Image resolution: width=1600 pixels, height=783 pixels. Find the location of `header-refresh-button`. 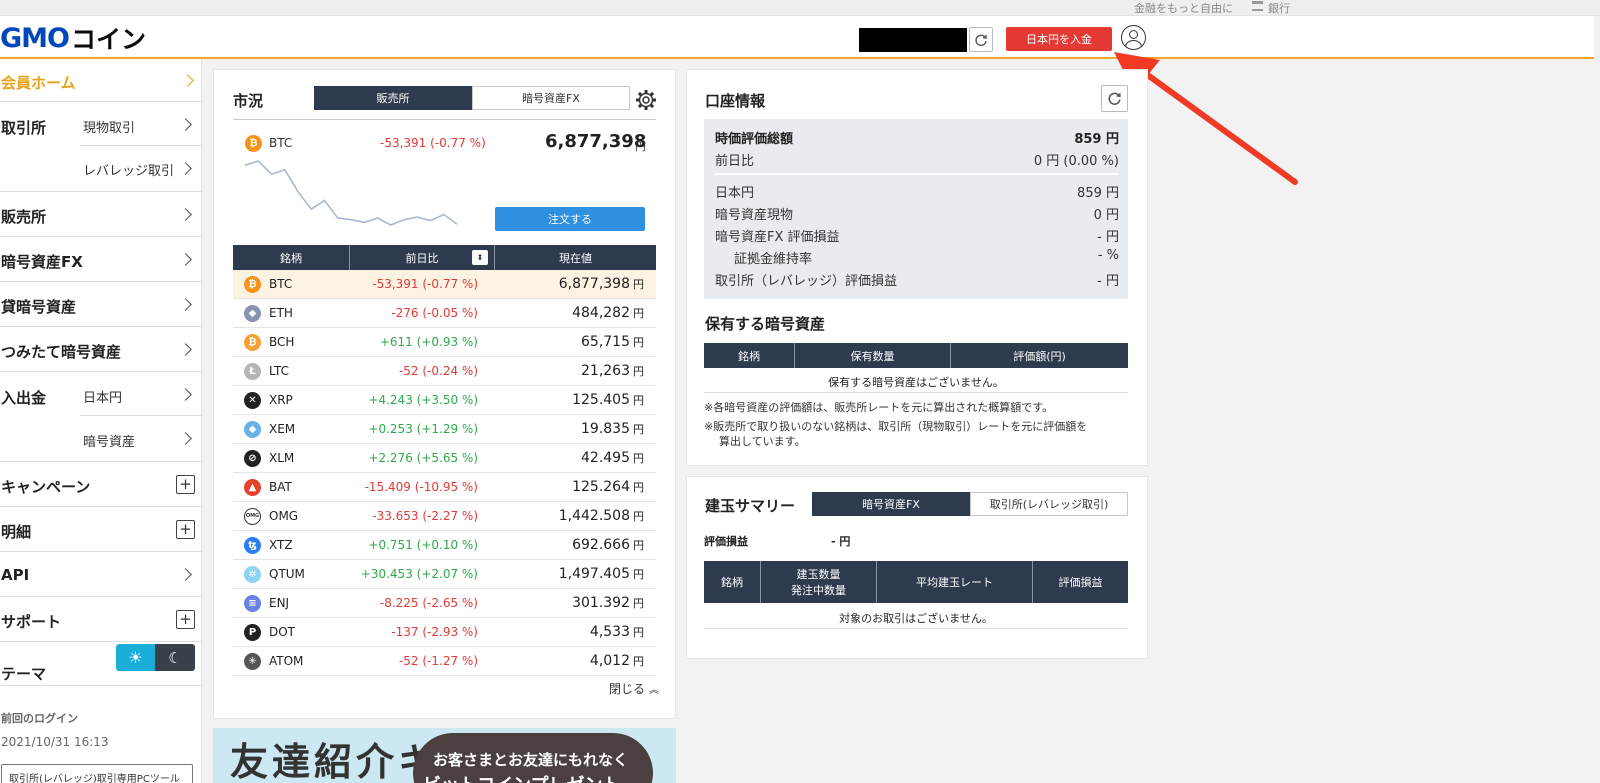

header-refresh-button is located at coordinates (981, 39).